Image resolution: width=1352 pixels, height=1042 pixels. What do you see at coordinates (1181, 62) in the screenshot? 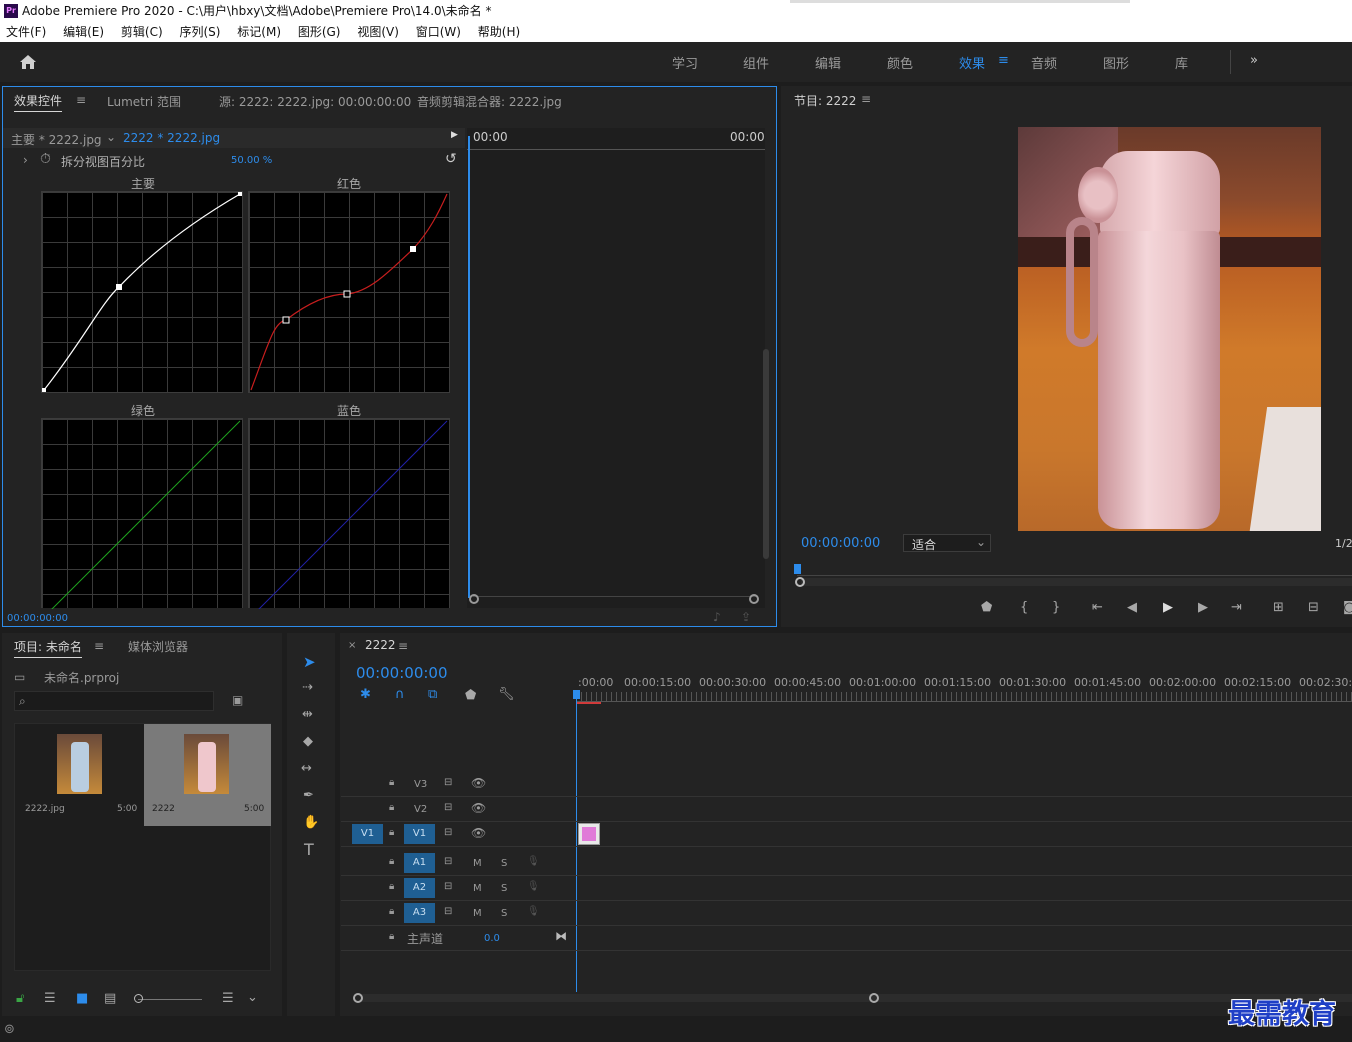
I see `workspace-libraries: 库` at bounding box center [1181, 62].